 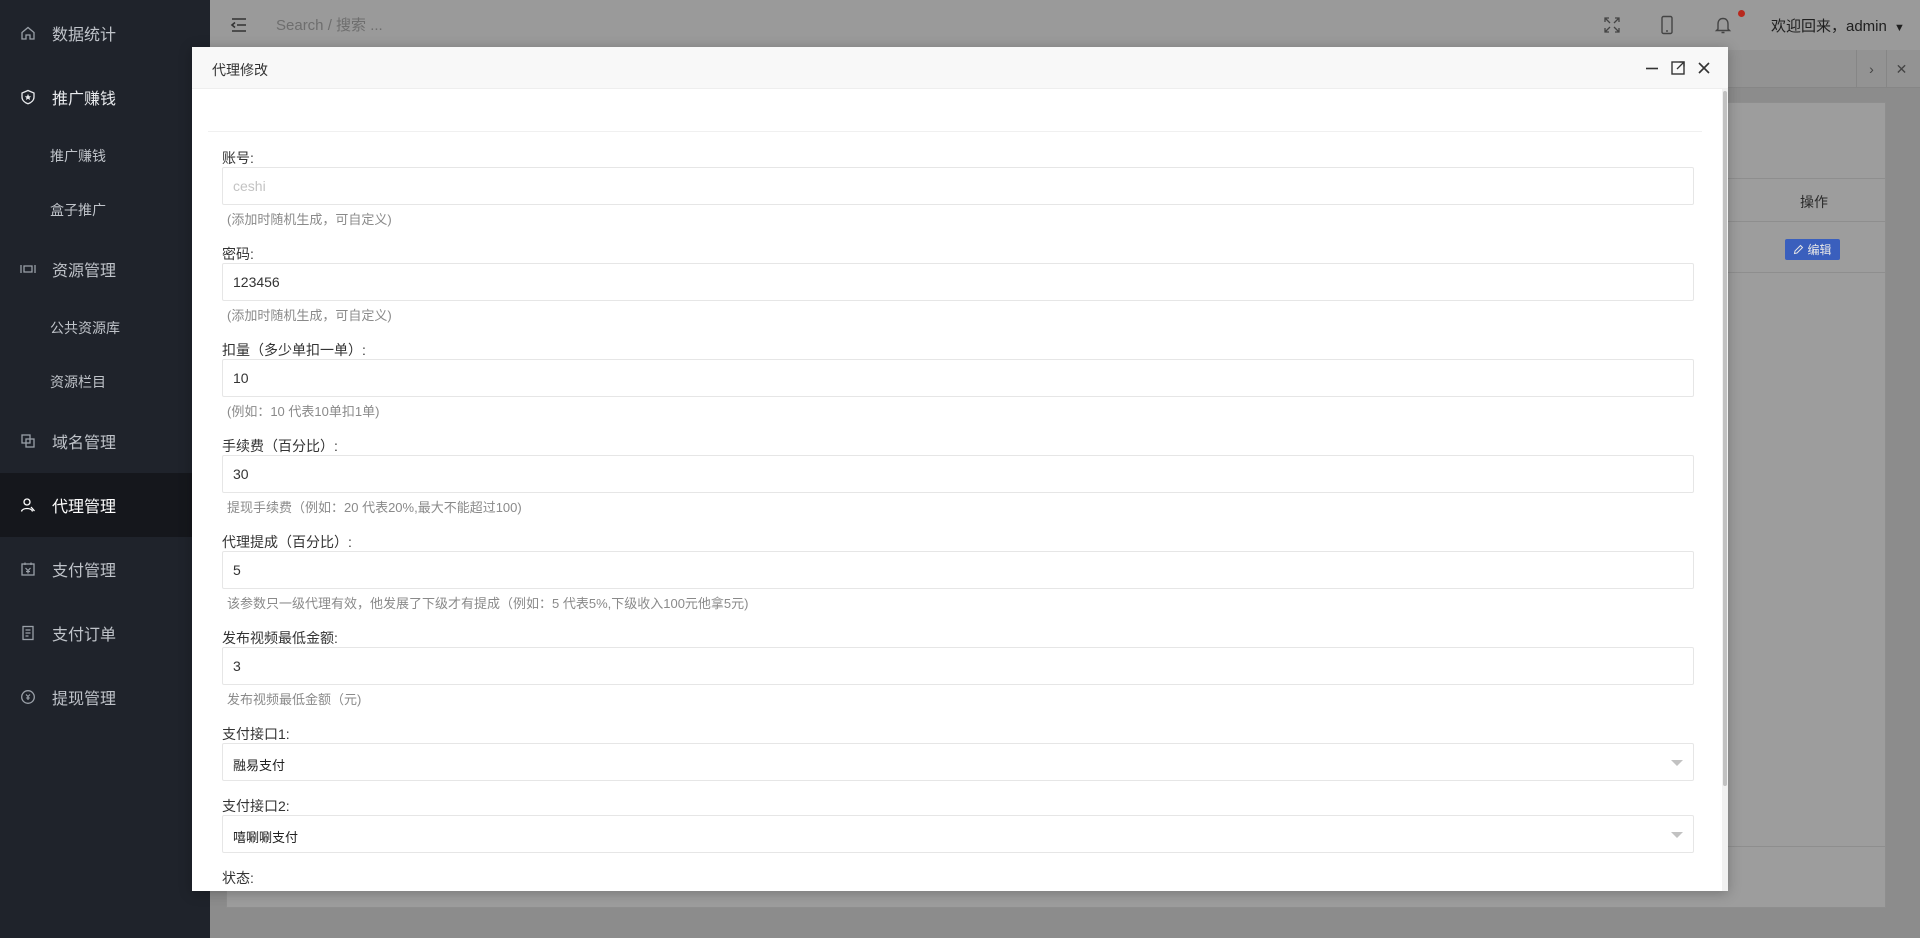 I want to click on payment-gateway-1-select: 融易支付, so click(x=958, y=762).